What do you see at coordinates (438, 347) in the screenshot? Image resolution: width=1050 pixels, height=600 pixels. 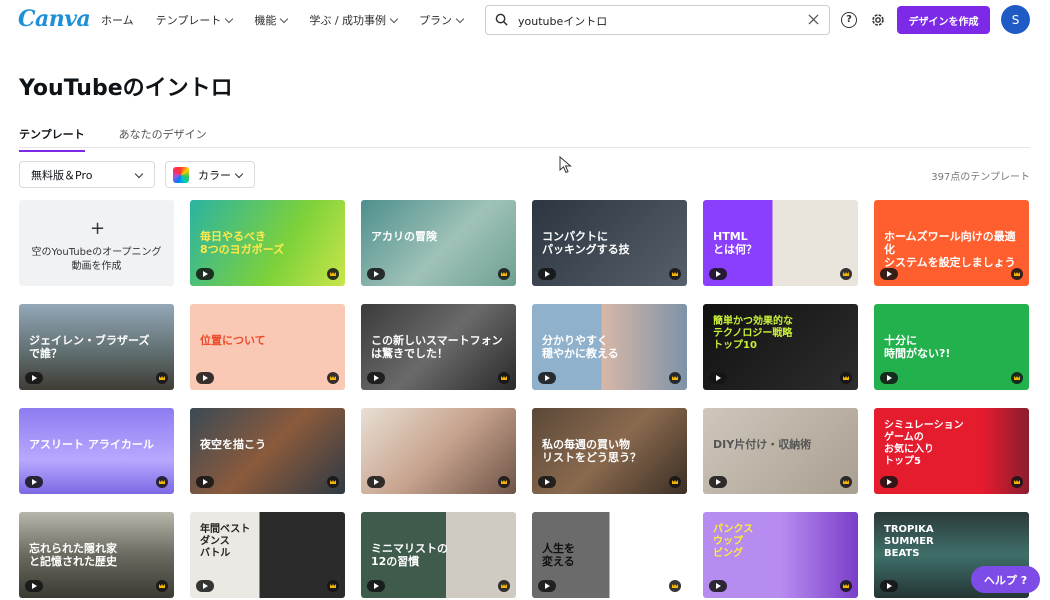 I see `template-card: この新しいスマートフォン は驚きでした！` at bounding box center [438, 347].